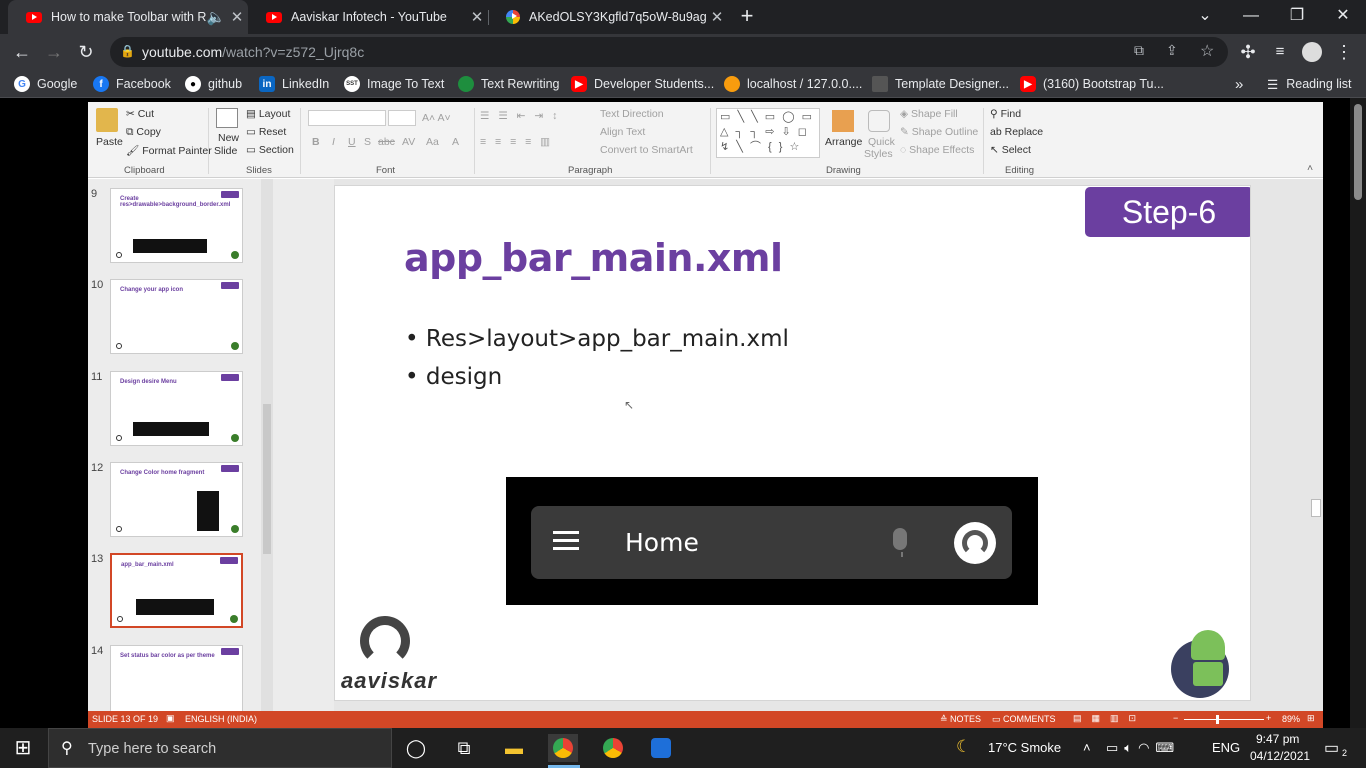 The image size is (1366, 768). What do you see at coordinates (1175, 718) in the screenshot?
I see `zoom-out-icon: −` at bounding box center [1175, 718].